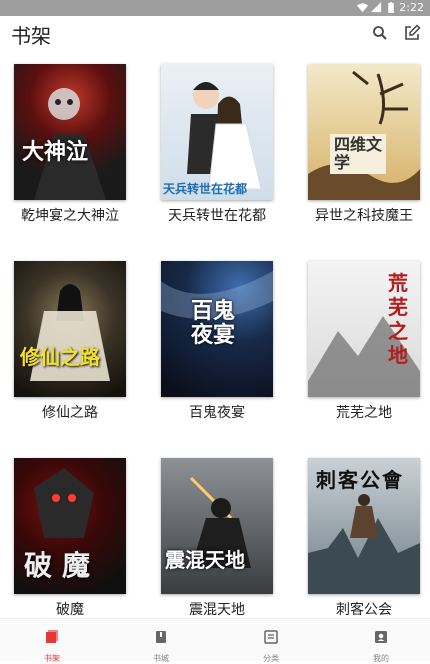  What do you see at coordinates (271, 637) in the screenshot?
I see `category-icon` at bounding box center [271, 637].